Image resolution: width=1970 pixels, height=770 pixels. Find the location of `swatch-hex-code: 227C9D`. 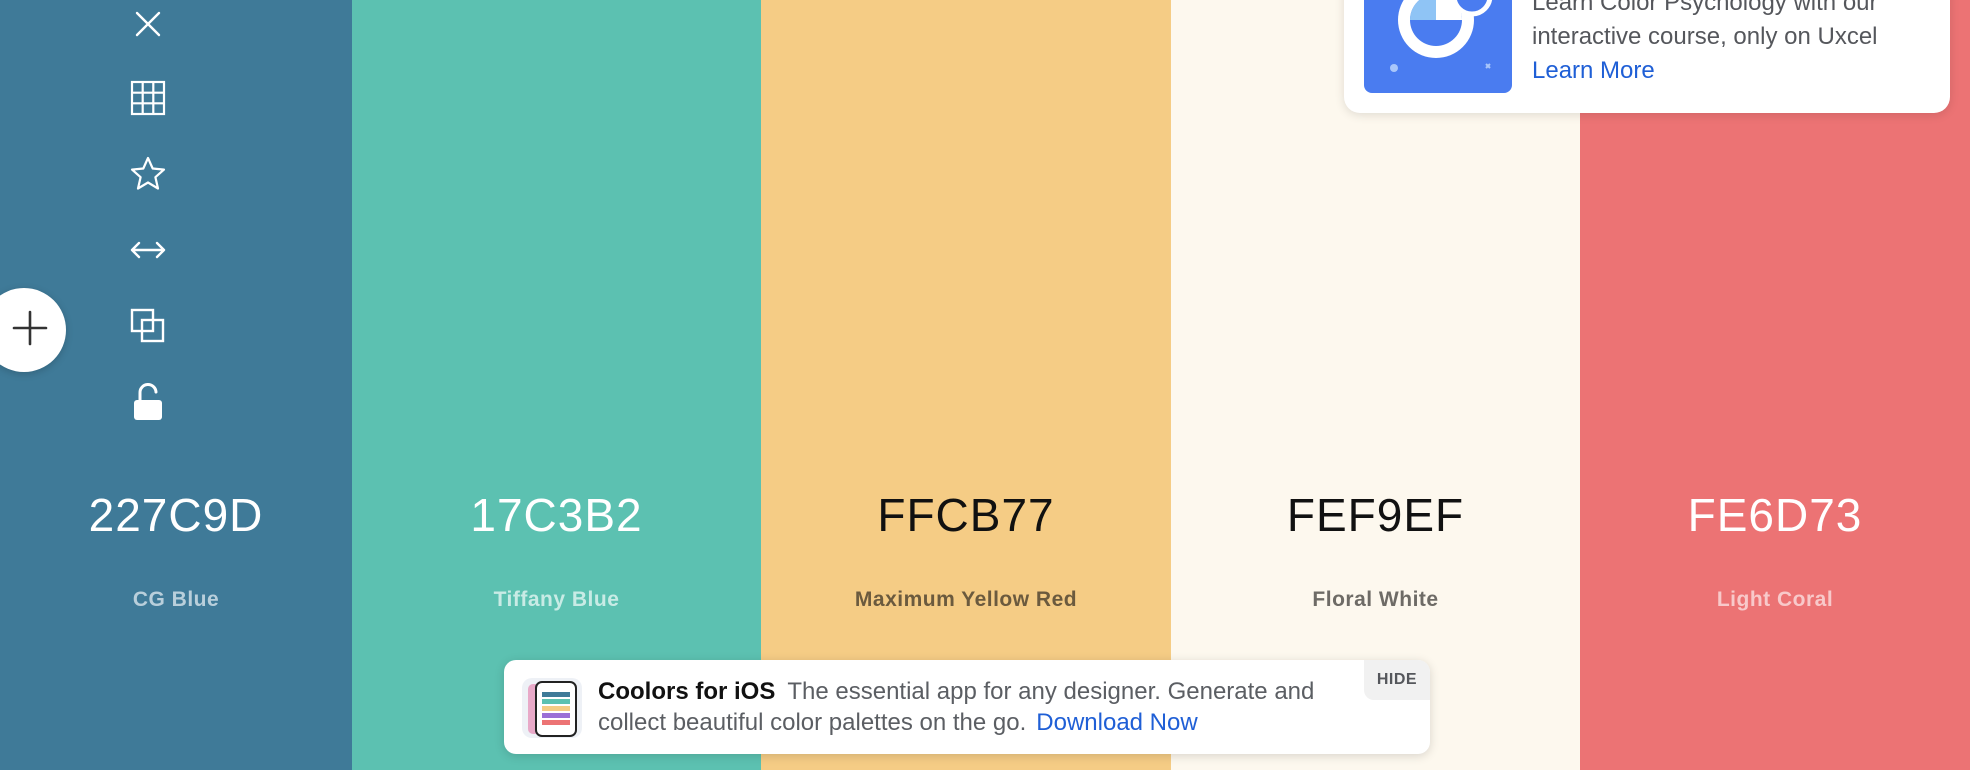

swatch-hex-code: 227C9D is located at coordinates (176, 515).